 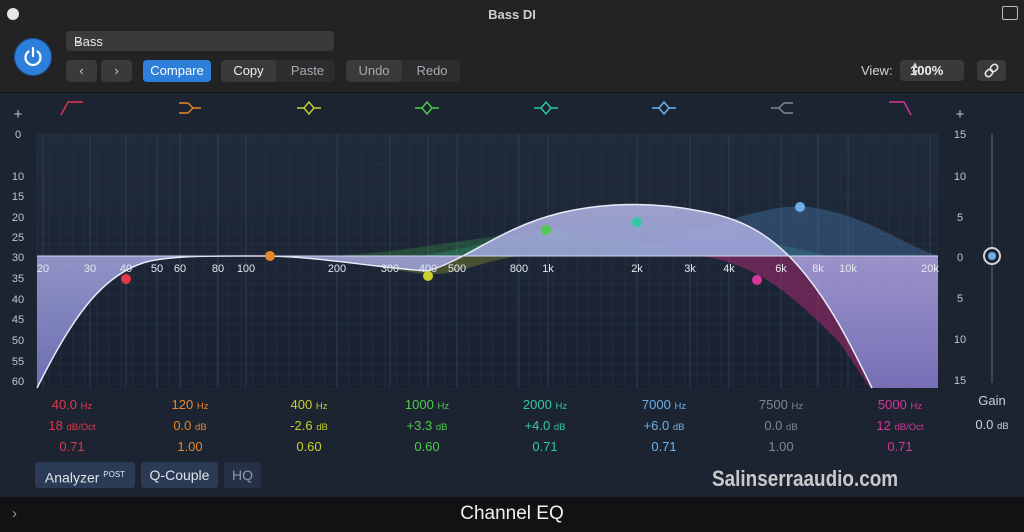 I want to click on preset-menu: Bass ⌄, so click(x=200, y=41).